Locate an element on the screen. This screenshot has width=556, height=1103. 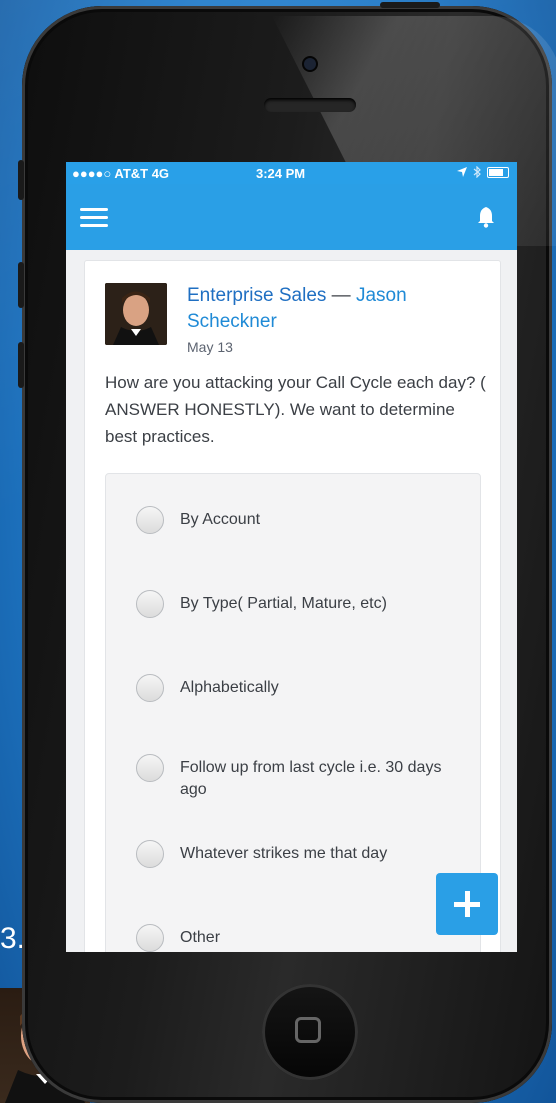
author-avatar is located at coordinates (136, 314).